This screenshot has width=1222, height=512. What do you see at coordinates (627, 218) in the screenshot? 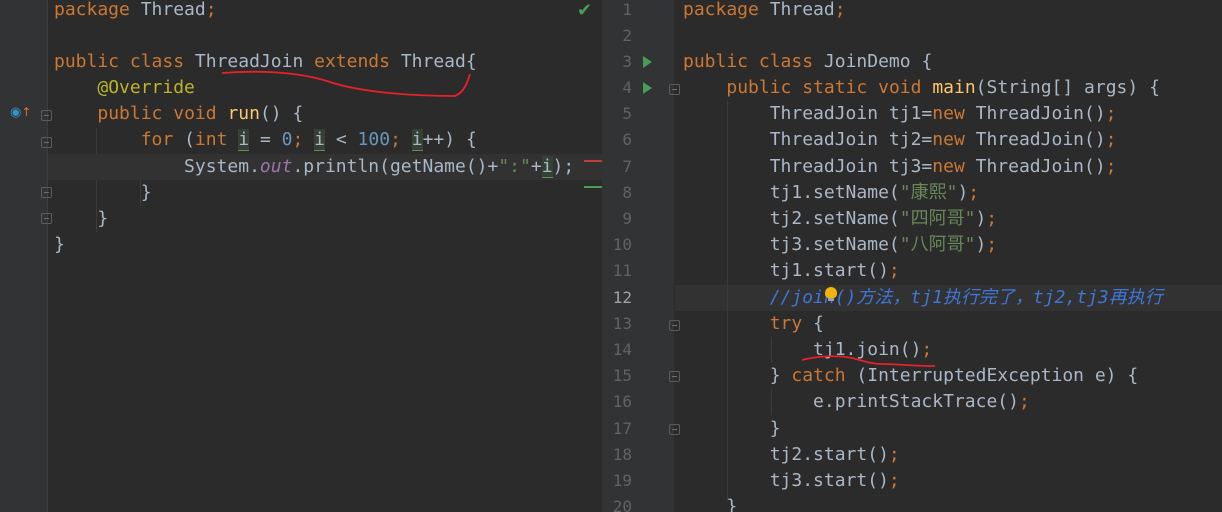
I see `line-number: 9` at bounding box center [627, 218].